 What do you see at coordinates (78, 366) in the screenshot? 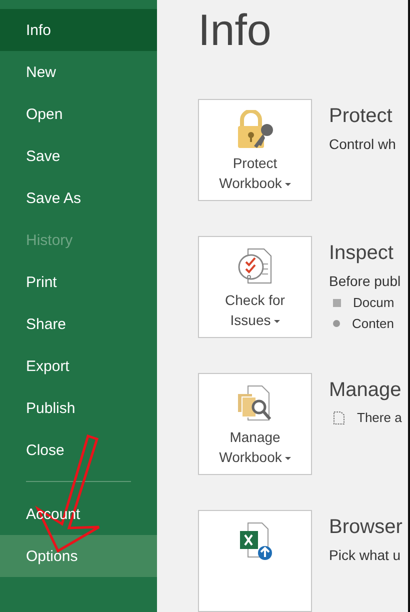
I see `sidebar-item: Export` at bounding box center [78, 366].